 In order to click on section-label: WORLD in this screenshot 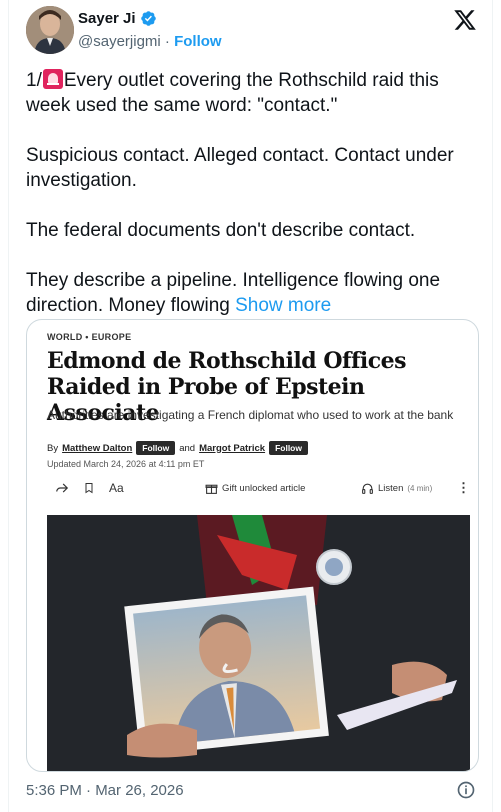, I will do `click(65, 337)`.